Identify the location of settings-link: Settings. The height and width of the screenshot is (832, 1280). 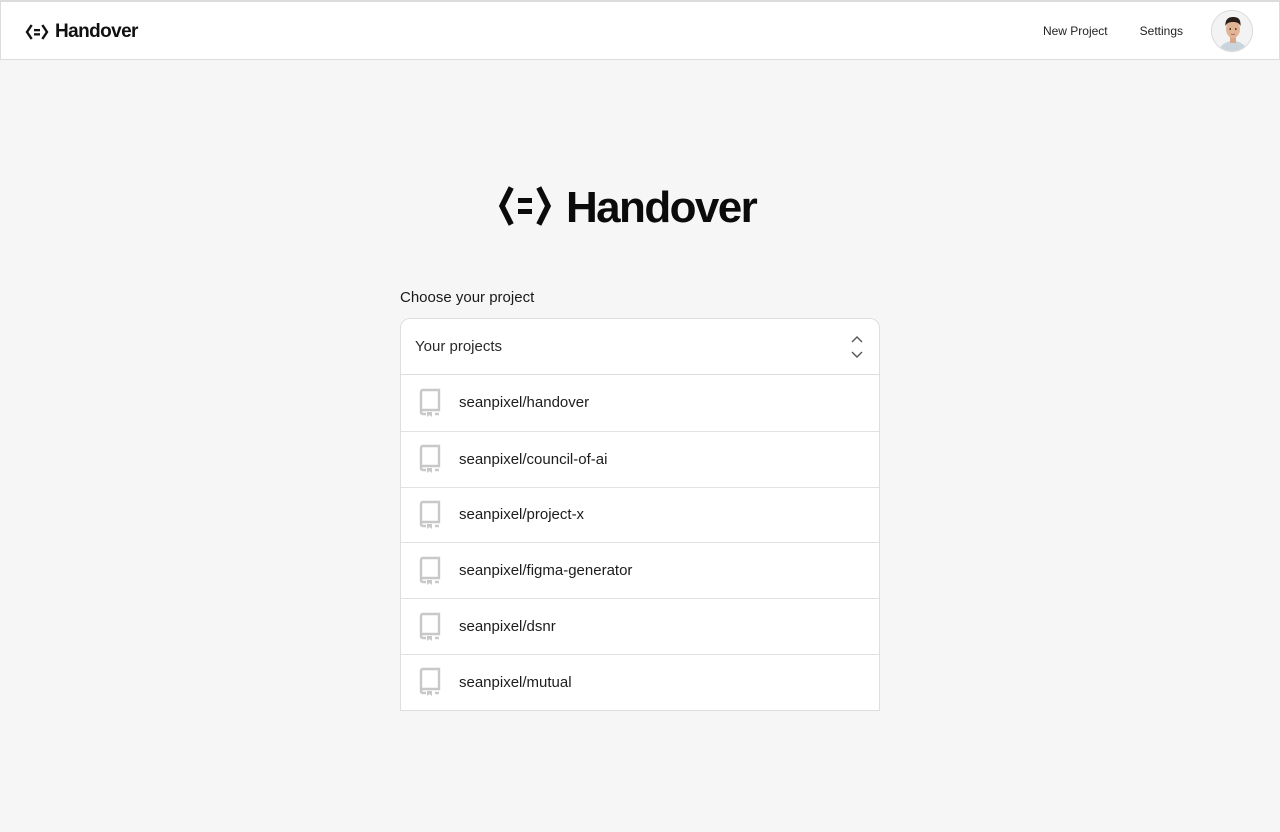
(1161, 31).